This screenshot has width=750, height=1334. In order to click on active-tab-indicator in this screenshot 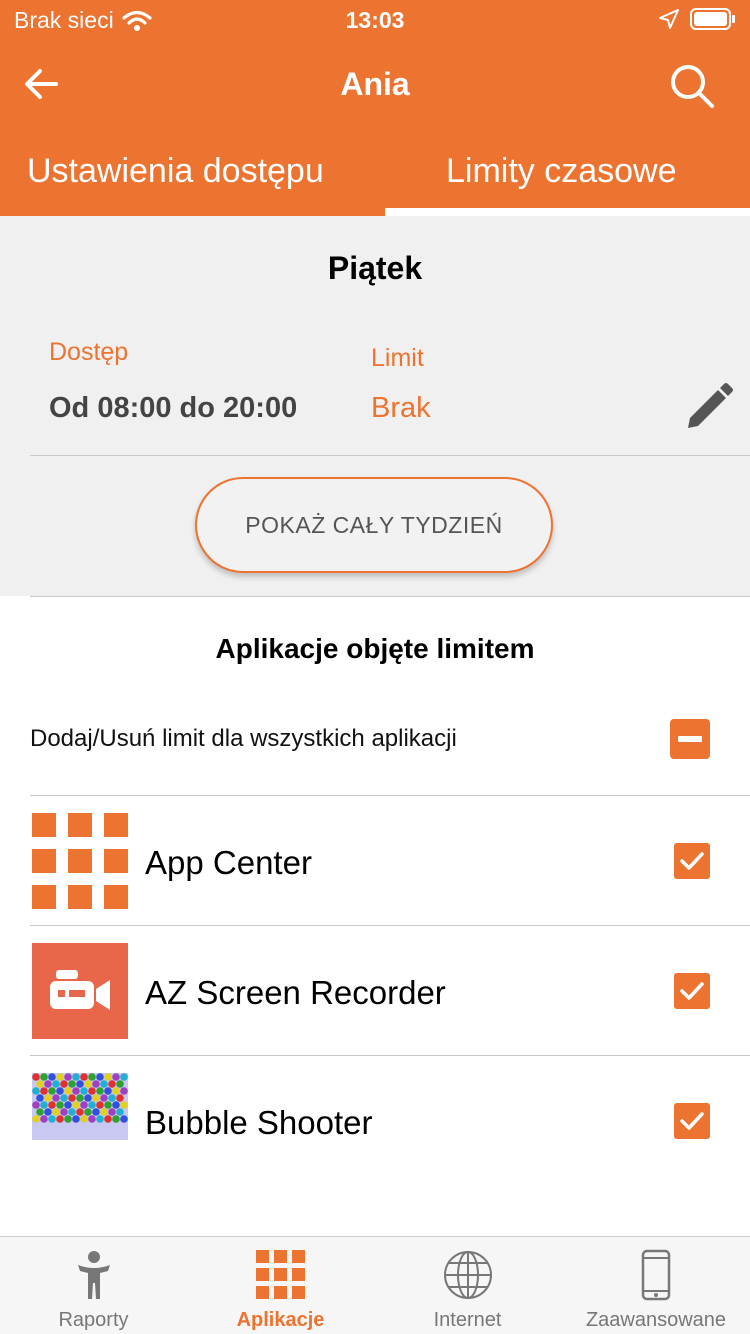, I will do `click(567, 212)`.